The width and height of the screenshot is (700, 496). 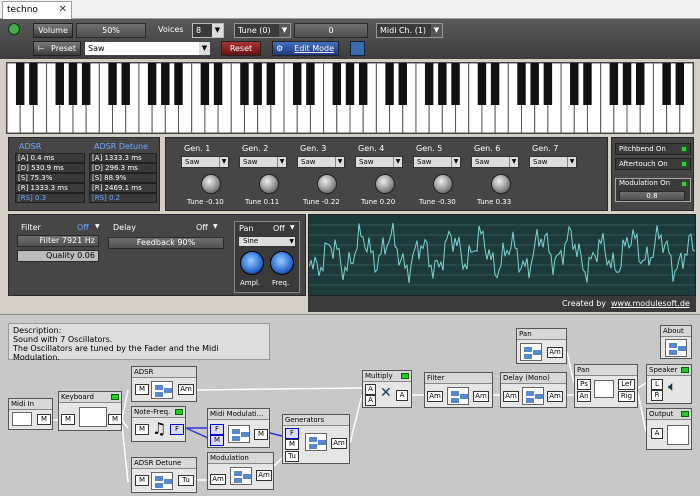 I want to click on pitchbend-toggle: Pitchbend On, so click(x=653, y=149).